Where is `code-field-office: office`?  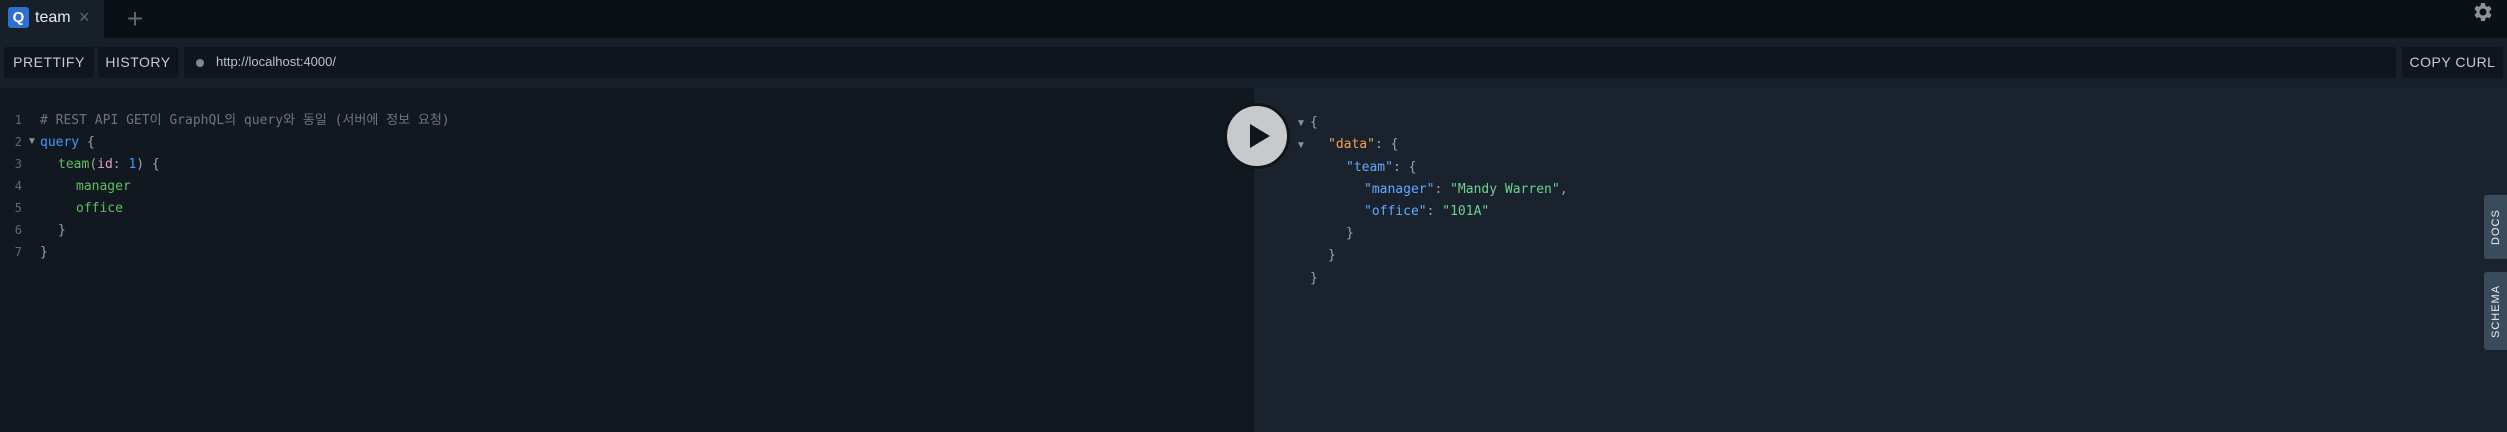
code-field-office: office is located at coordinates (99, 208).